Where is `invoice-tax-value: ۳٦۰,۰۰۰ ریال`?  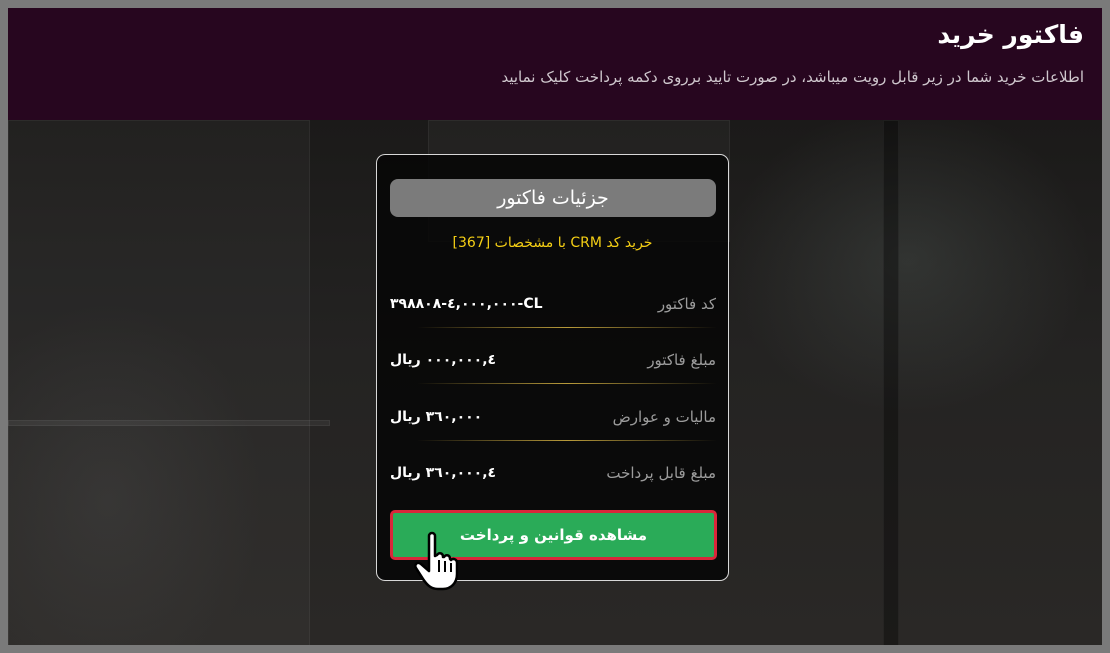 invoice-tax-value: ۳٦۰,۰۰۰ ریال is located at coordinates (436, 417).